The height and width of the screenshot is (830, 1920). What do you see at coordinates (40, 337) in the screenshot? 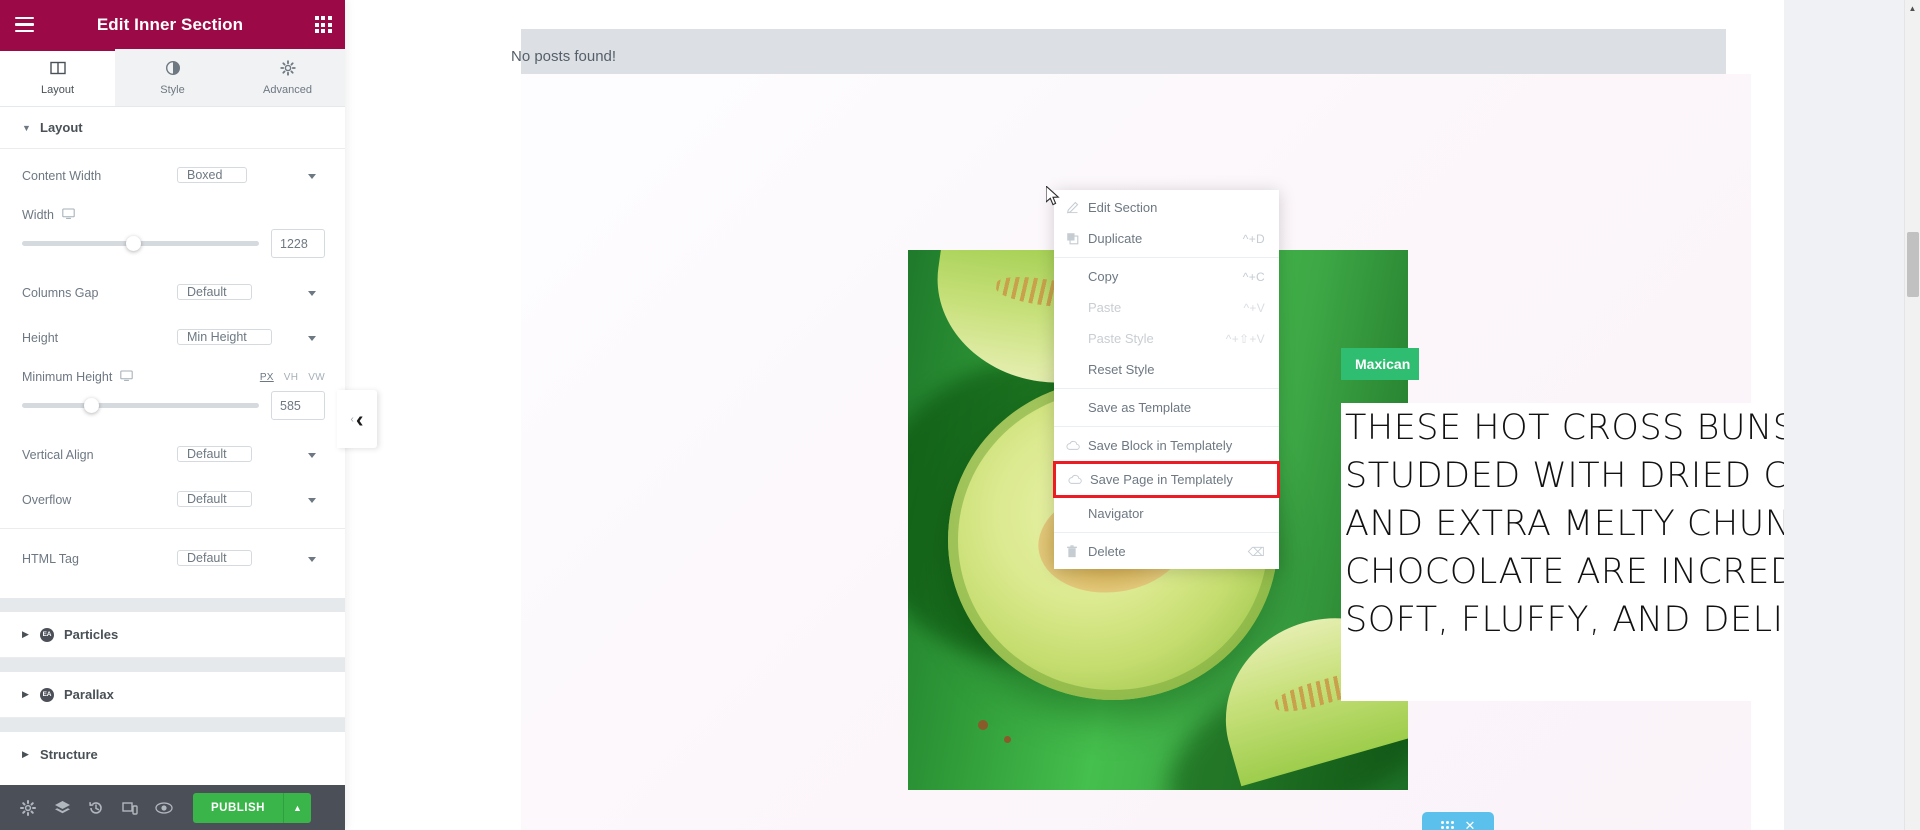
I see `height-label: Height` at bounding box center [40, 337].